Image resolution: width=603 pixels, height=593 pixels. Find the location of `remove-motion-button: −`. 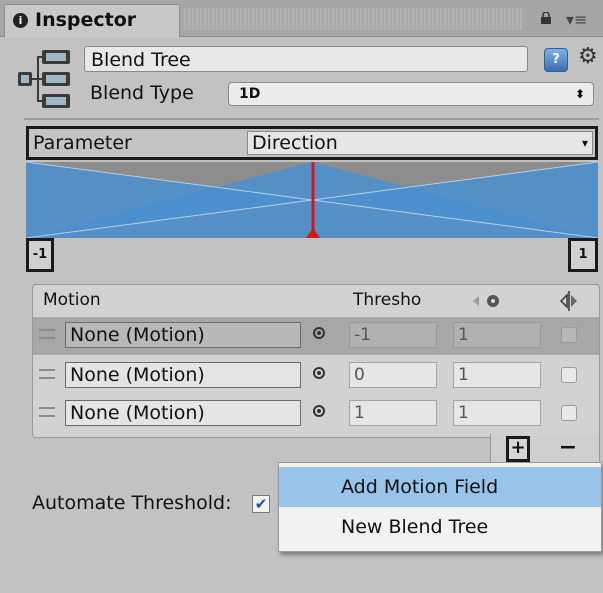

remove-motion-button: − is located at coordinates (568, 449).